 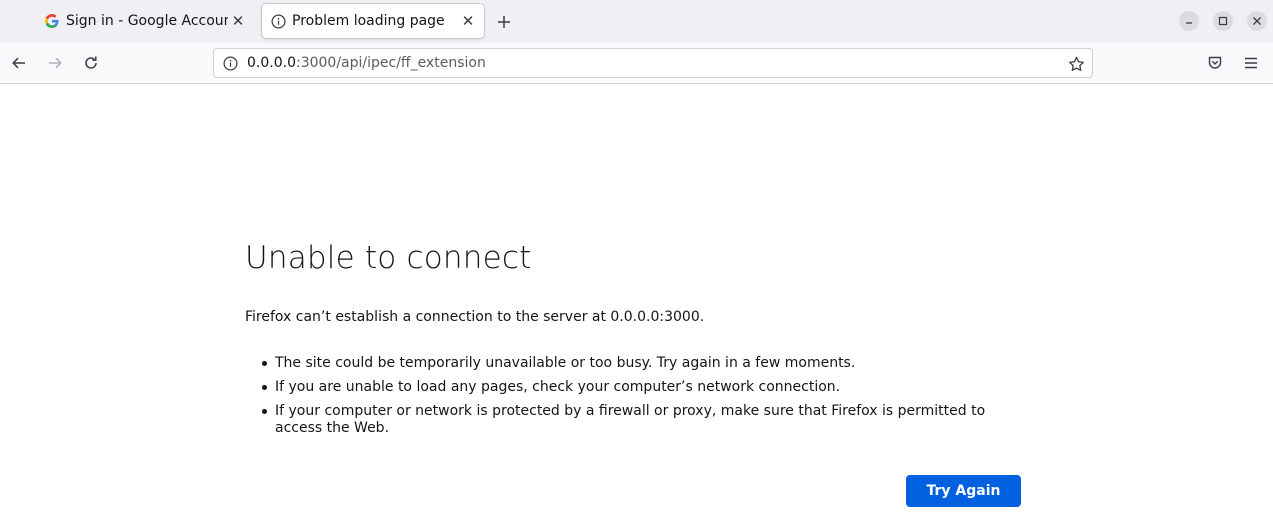 I want to click on tab-problem-loading: Problem loading page ✕, so click(x=373, y=21).